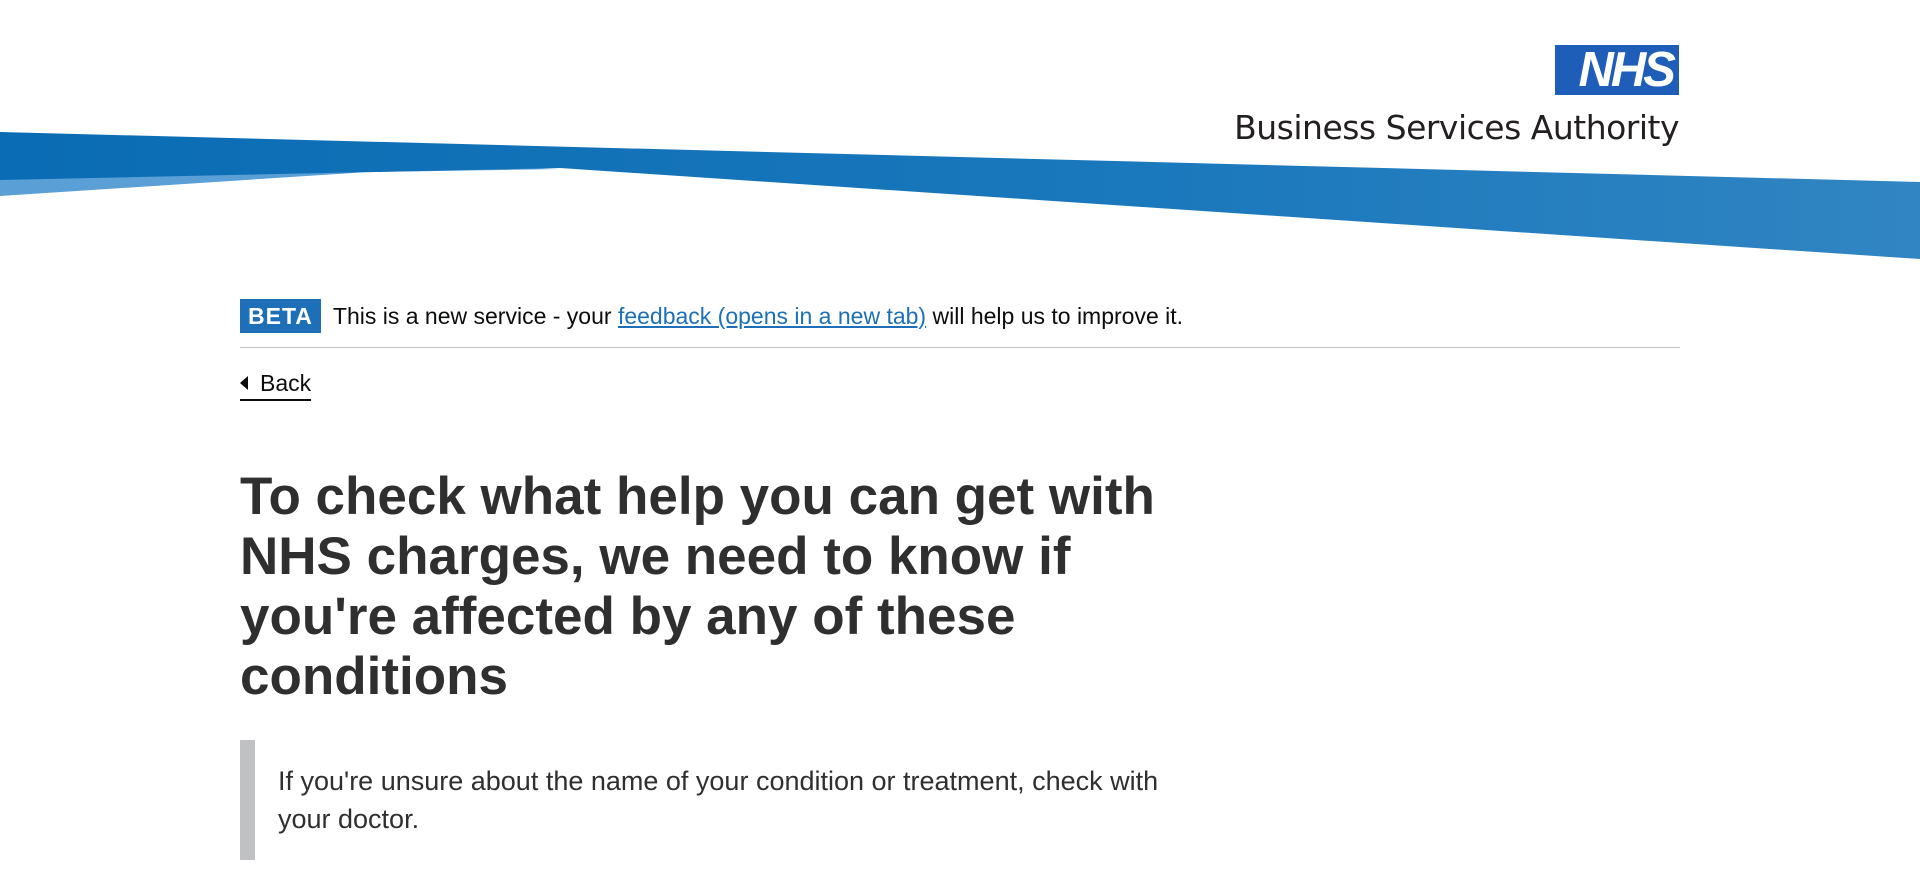 This screenshot has width=1920, height=880. What do you see at coordinates (772, 316) in the screenshot?
I see `feedback-link: feedback (opens in a new tab)` at bounding box center [772, 316].